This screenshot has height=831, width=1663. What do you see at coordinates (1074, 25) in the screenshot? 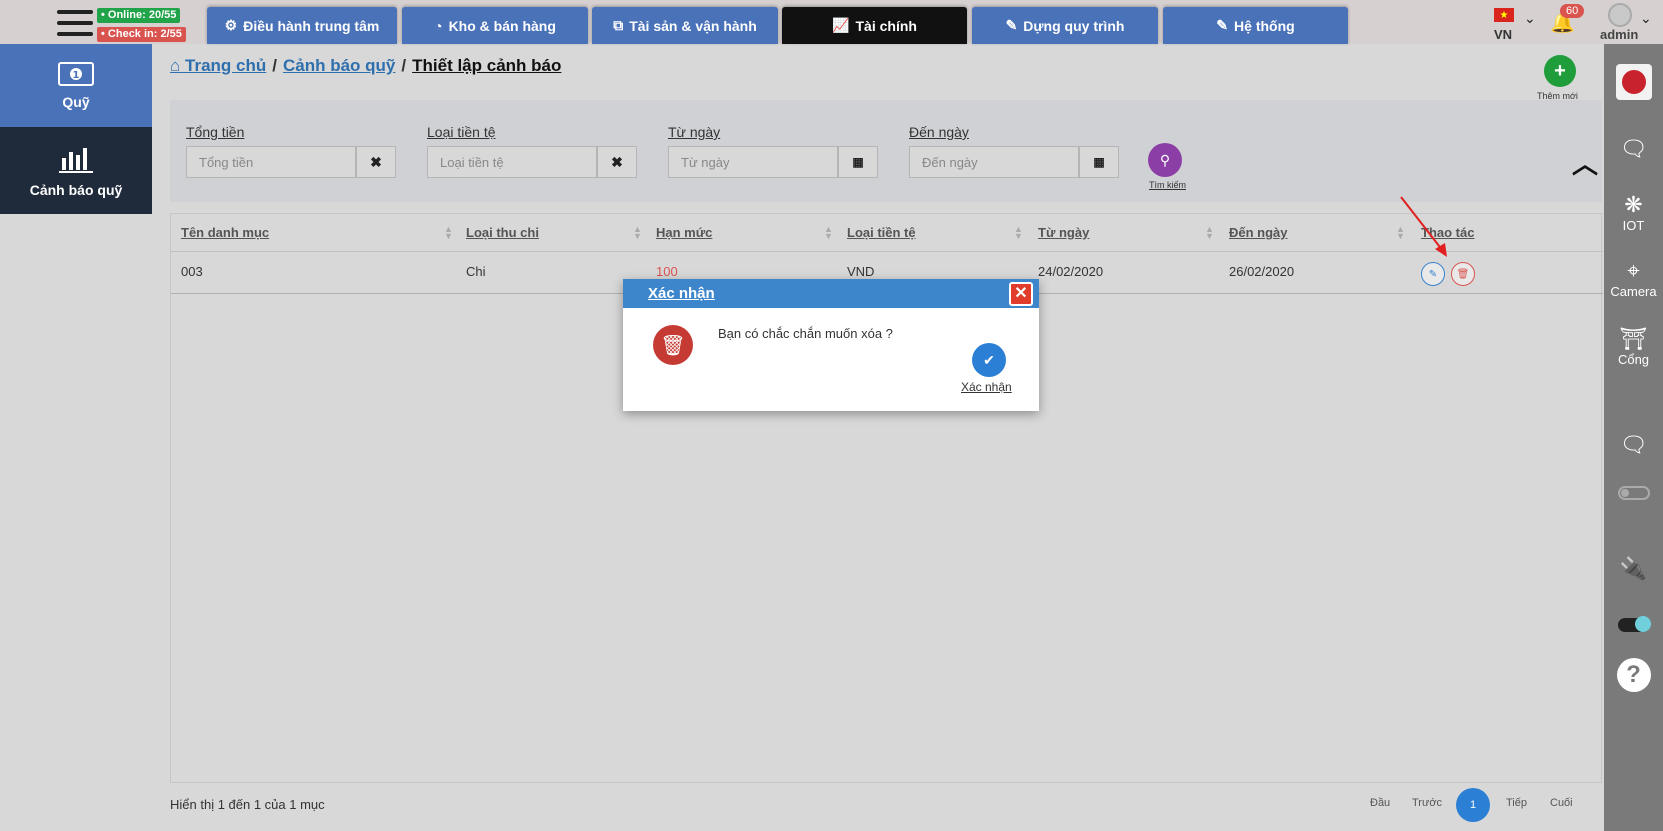
I see `tab-label: Dựng quy trình` at bounding box center [1074, 25].